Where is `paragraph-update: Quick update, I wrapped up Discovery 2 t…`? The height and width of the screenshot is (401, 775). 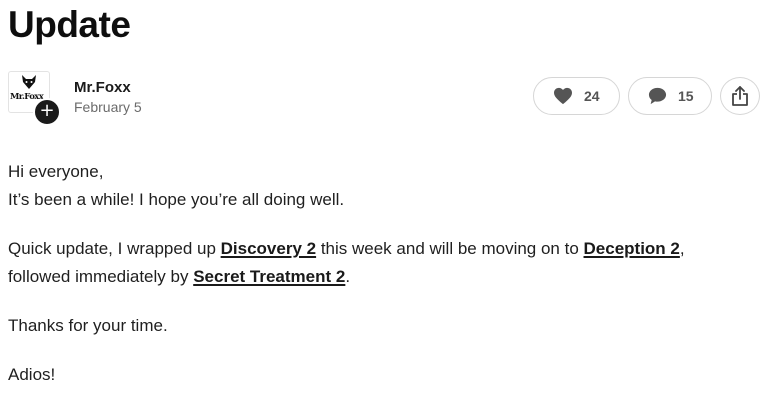
paragraph-update: Quick update, I wrapped up Discovery 2 t… is located at coordinates (388, 263).